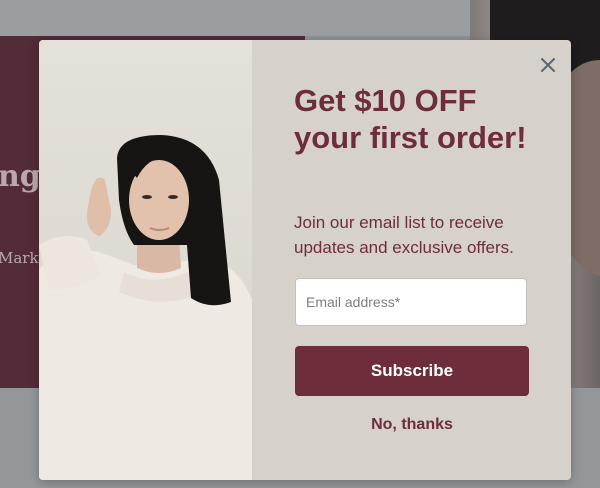 This screenshot has height=488, width=600. What do you see at coordinates (410, 119) in the screenshot?
I see `popup-title: Get $10 OFF your first order!` at bounding box center [410, 119].